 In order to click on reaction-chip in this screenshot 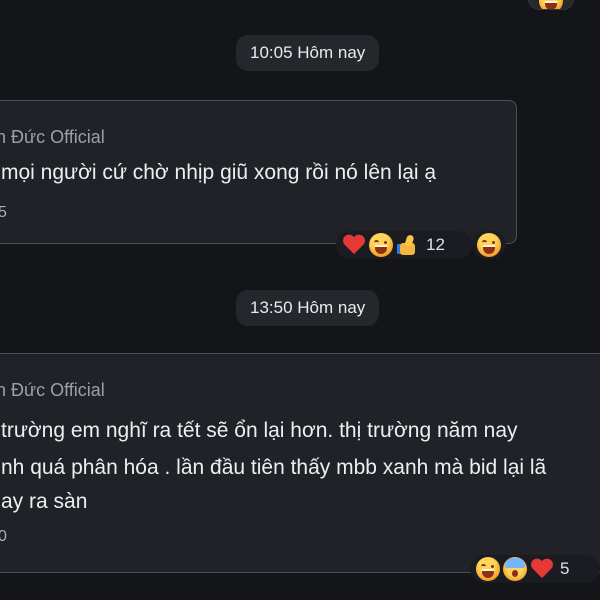, I will do `click(489, 245)`.